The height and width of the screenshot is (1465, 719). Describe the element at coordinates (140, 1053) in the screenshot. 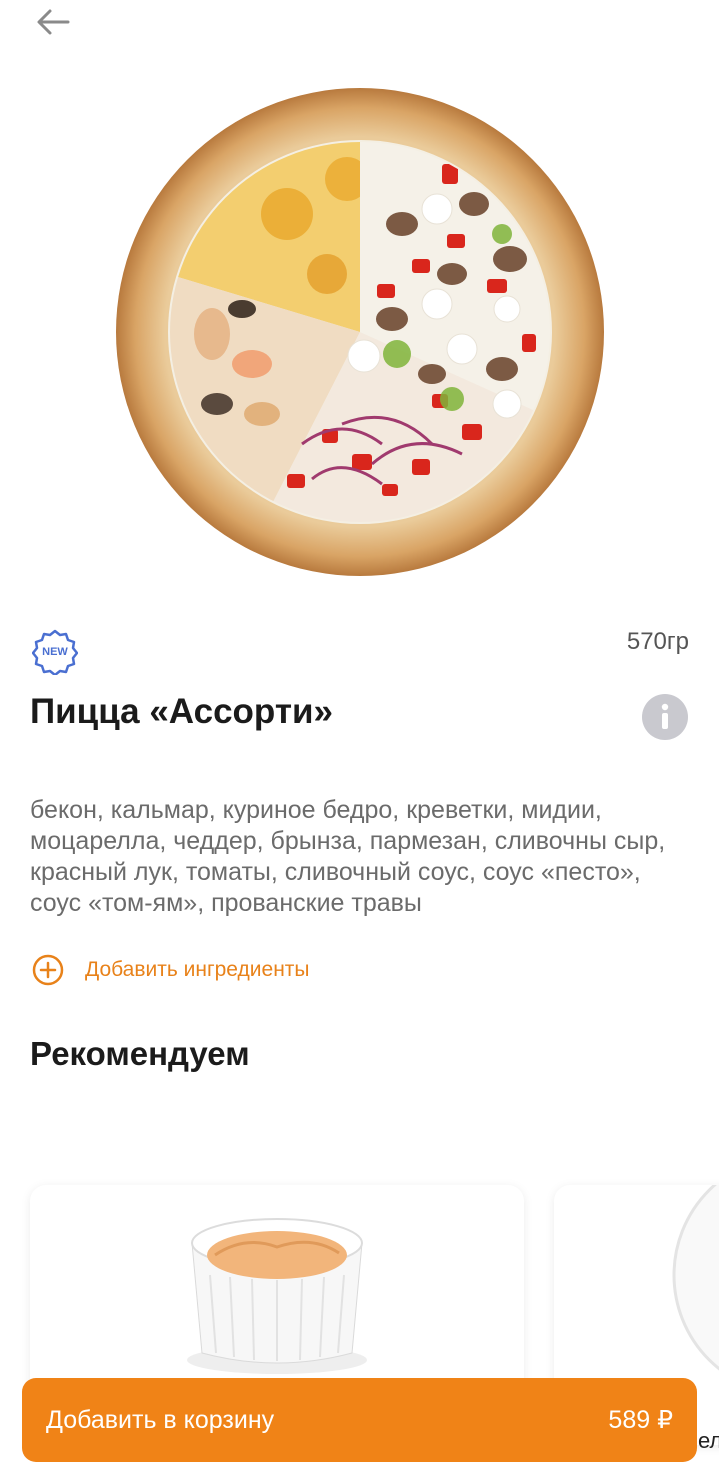

I see `recommend-title: Рекомендуем` at that location.